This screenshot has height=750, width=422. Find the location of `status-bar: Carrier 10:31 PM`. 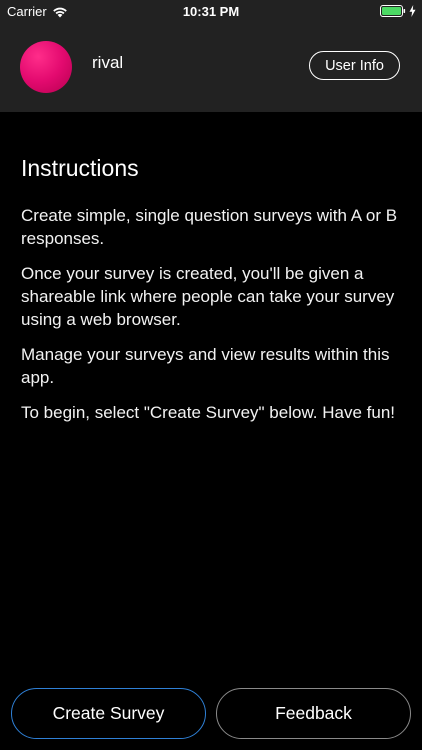

status-bar: Carrier 10:31 PM is located at coordinates (211, 11).